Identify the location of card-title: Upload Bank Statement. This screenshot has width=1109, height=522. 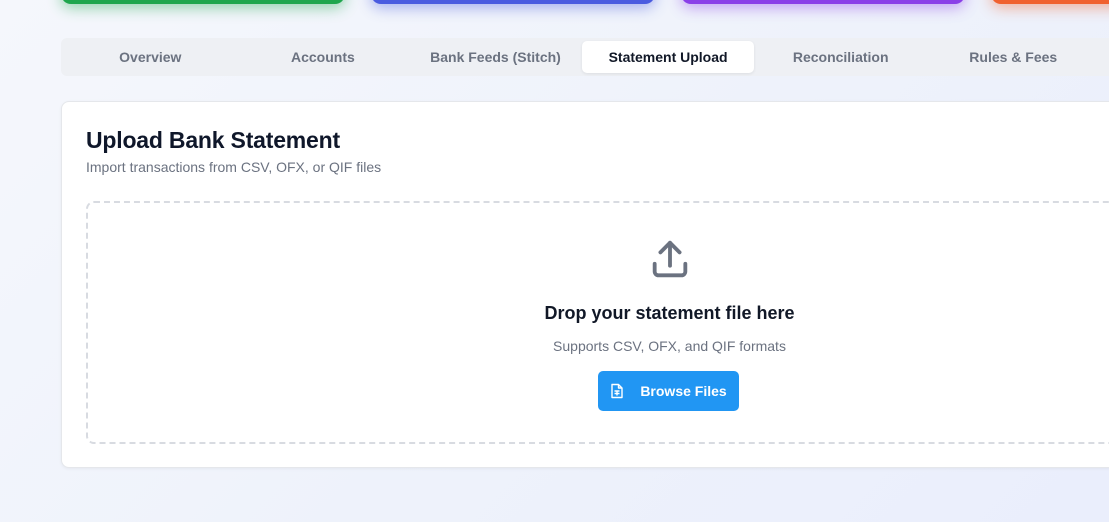
(213, 140).